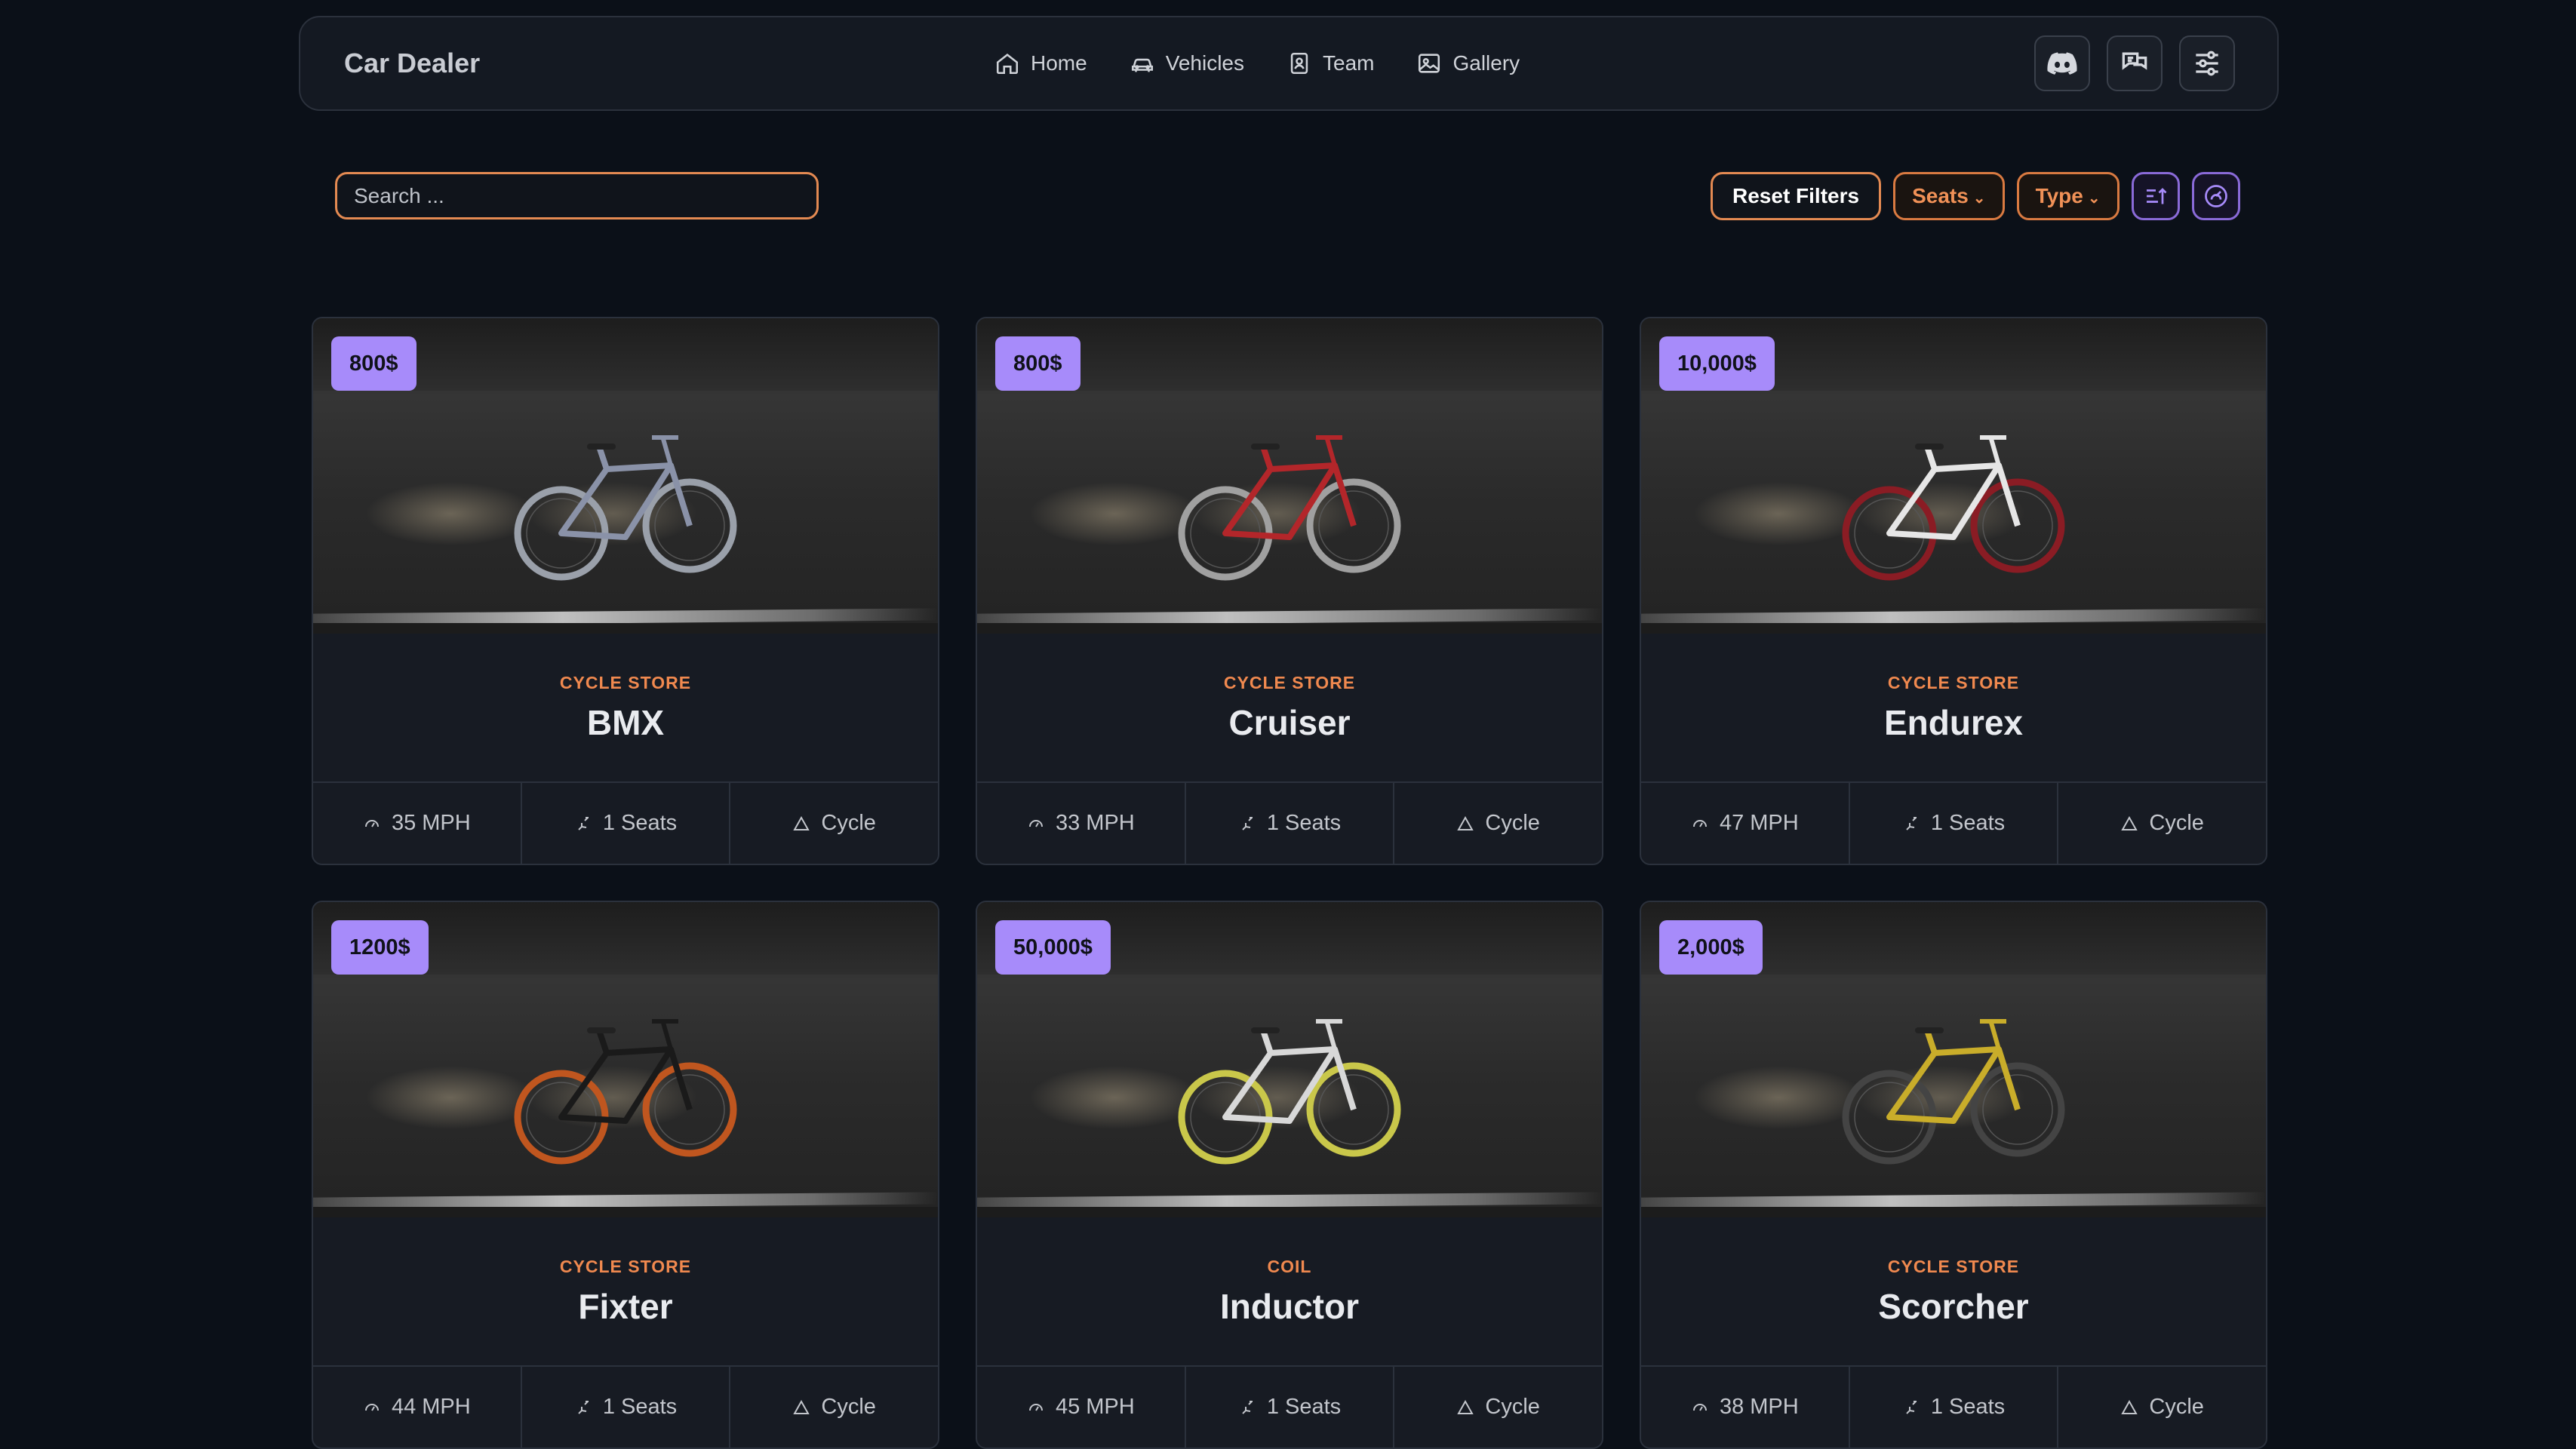 The width and height of the screenshot is (2576, 1449). What do you see at coordinates (1953, 722) in the screenshot?
I see `vehicle-model: Endurex` at bounding box center [1953, 722].